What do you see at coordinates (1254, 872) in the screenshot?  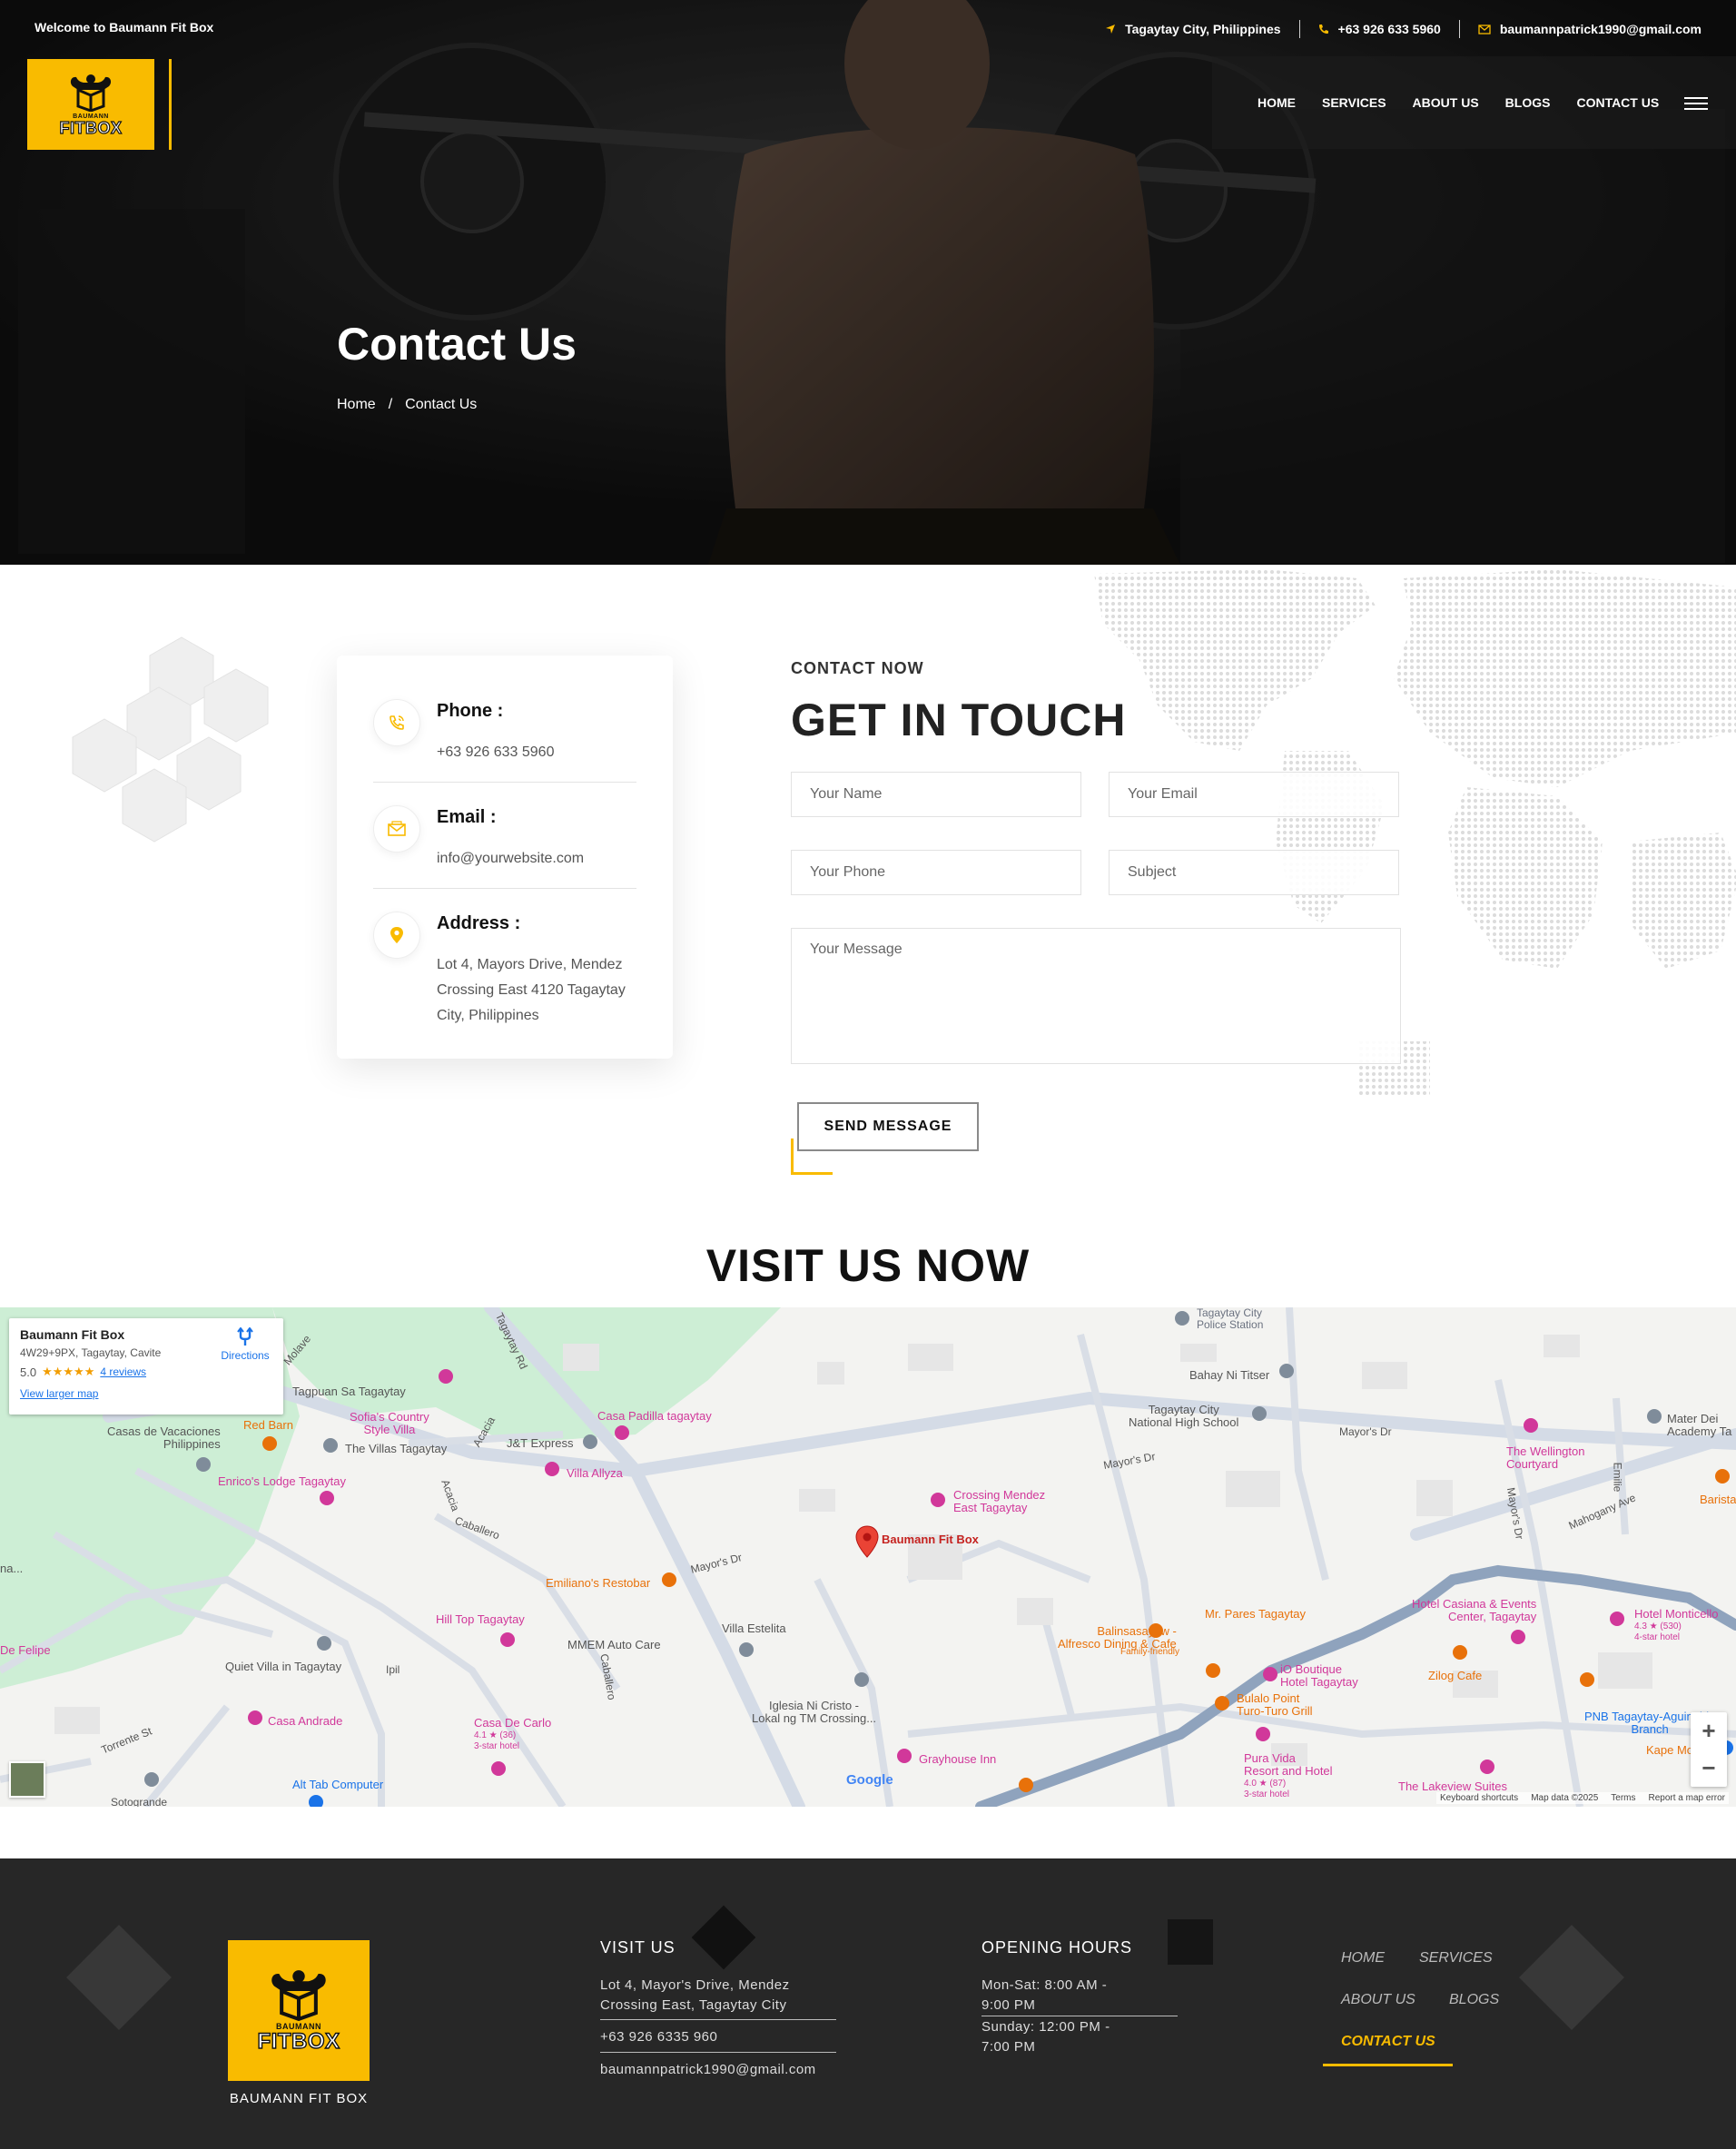 I see `subject-input` at bounding box center [1254, 872].